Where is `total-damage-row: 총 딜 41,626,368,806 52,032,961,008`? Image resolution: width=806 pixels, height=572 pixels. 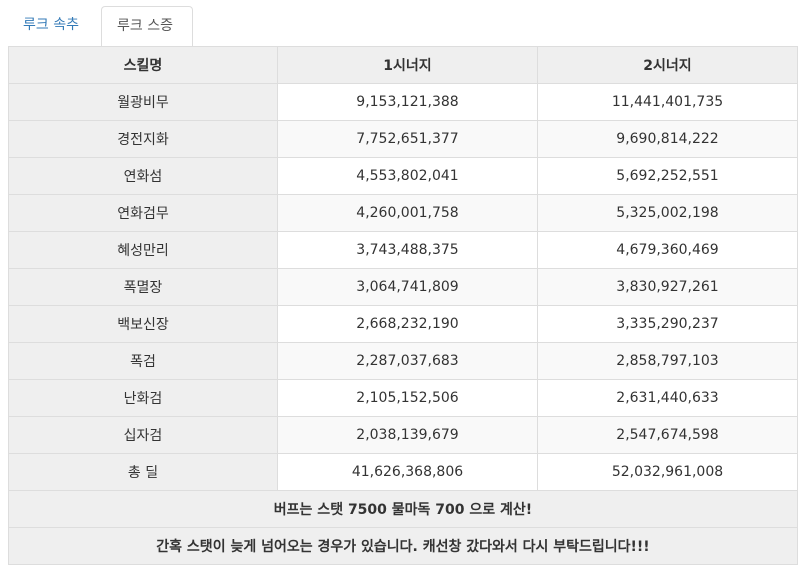 total-damage-row: 총 딜 41,626,368,806 52,032,961,008 is located at coordinates (403, 472).